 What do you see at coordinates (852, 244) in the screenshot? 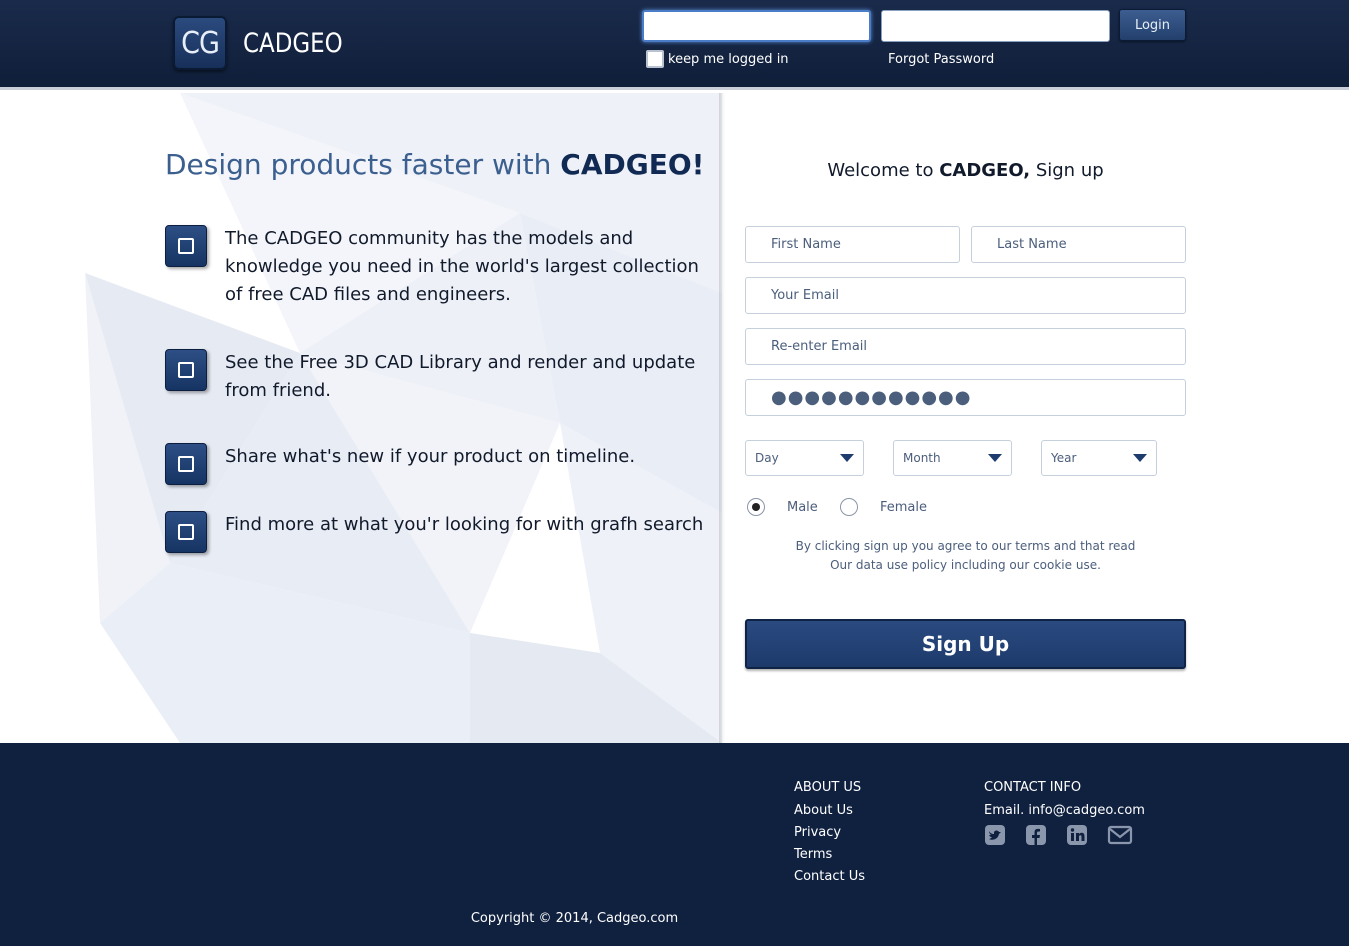
I see `first-name-field: First Name` at bounding box center [852, 244].